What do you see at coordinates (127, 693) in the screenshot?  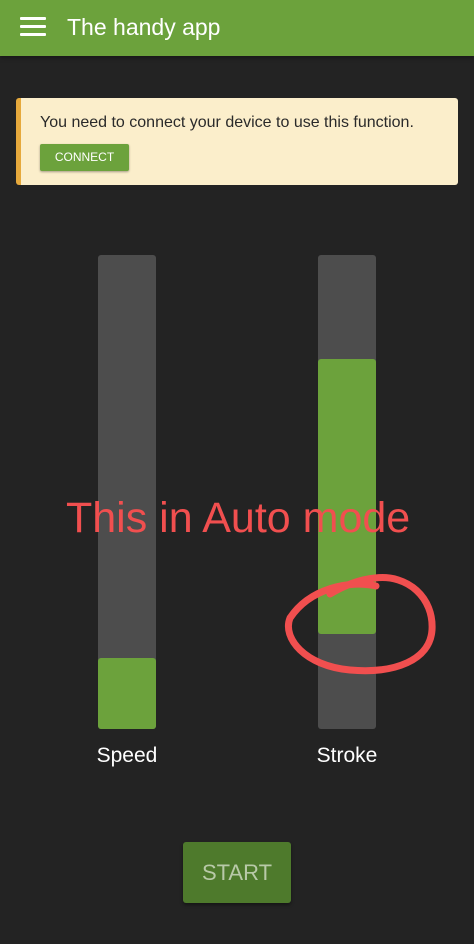 I see `speed-slider-fill` at bounding box center [127, 693].